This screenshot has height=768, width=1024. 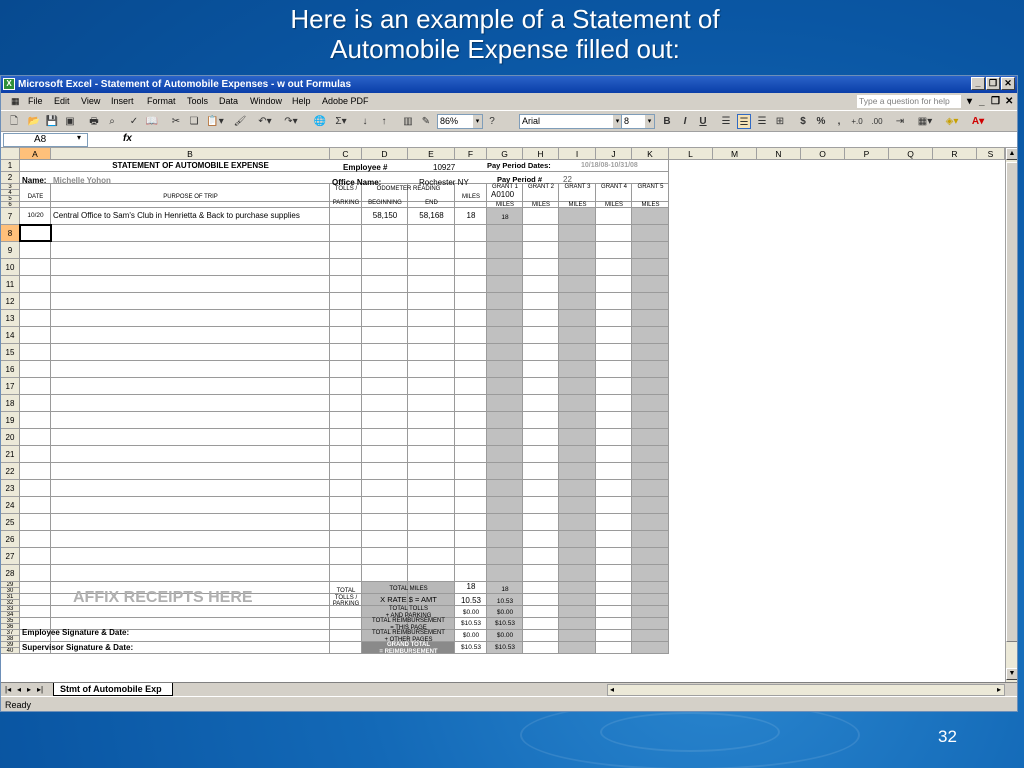 What do you see at coordinates (14, 121) in the screenshot?
I see `new-icon: 🗋` at bounding box center [14, 121].